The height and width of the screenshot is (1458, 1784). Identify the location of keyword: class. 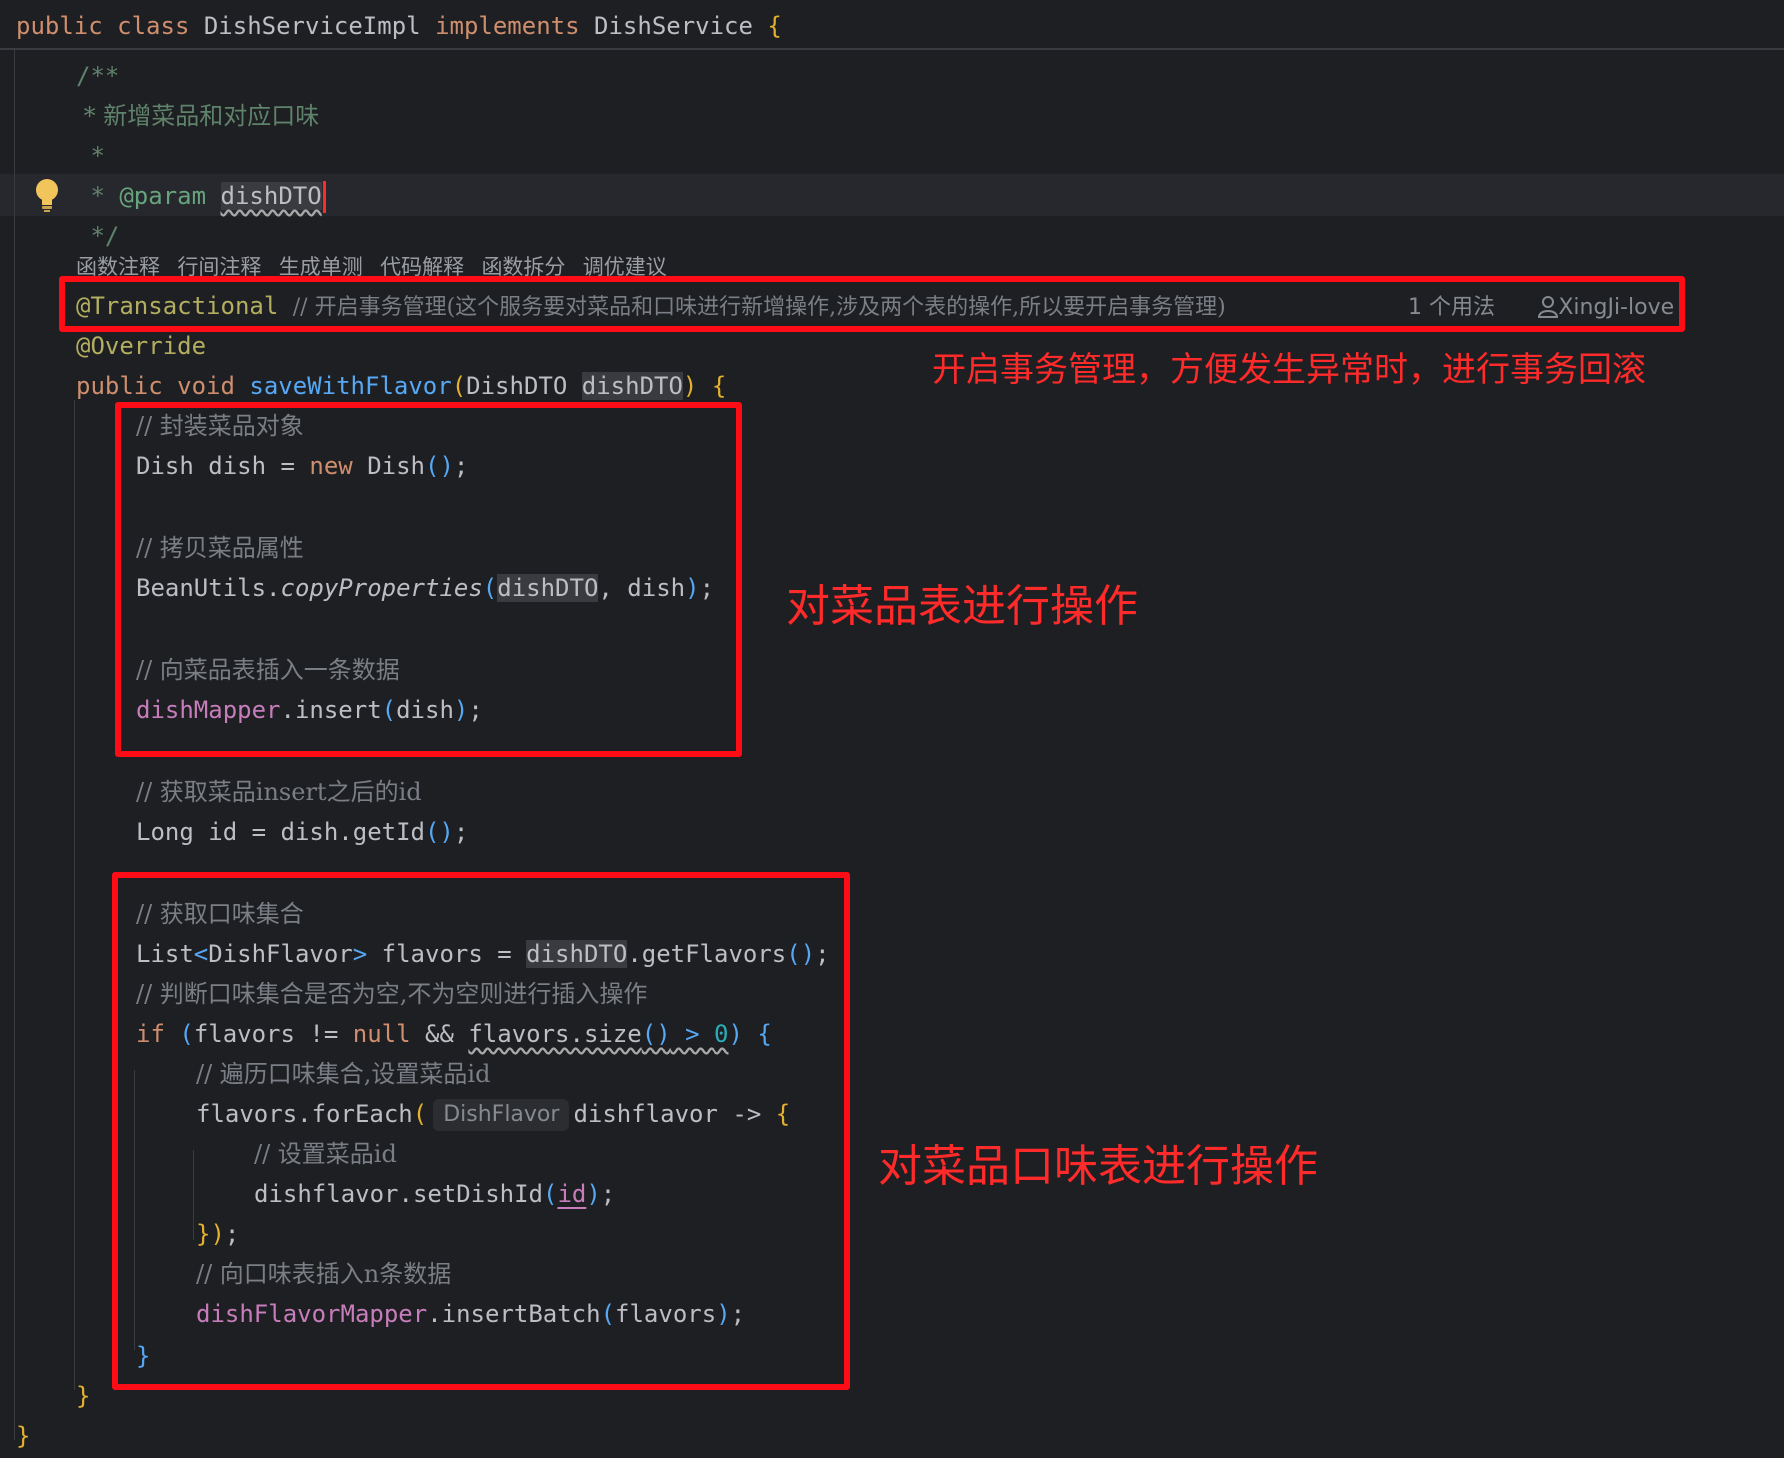
(153, 26).